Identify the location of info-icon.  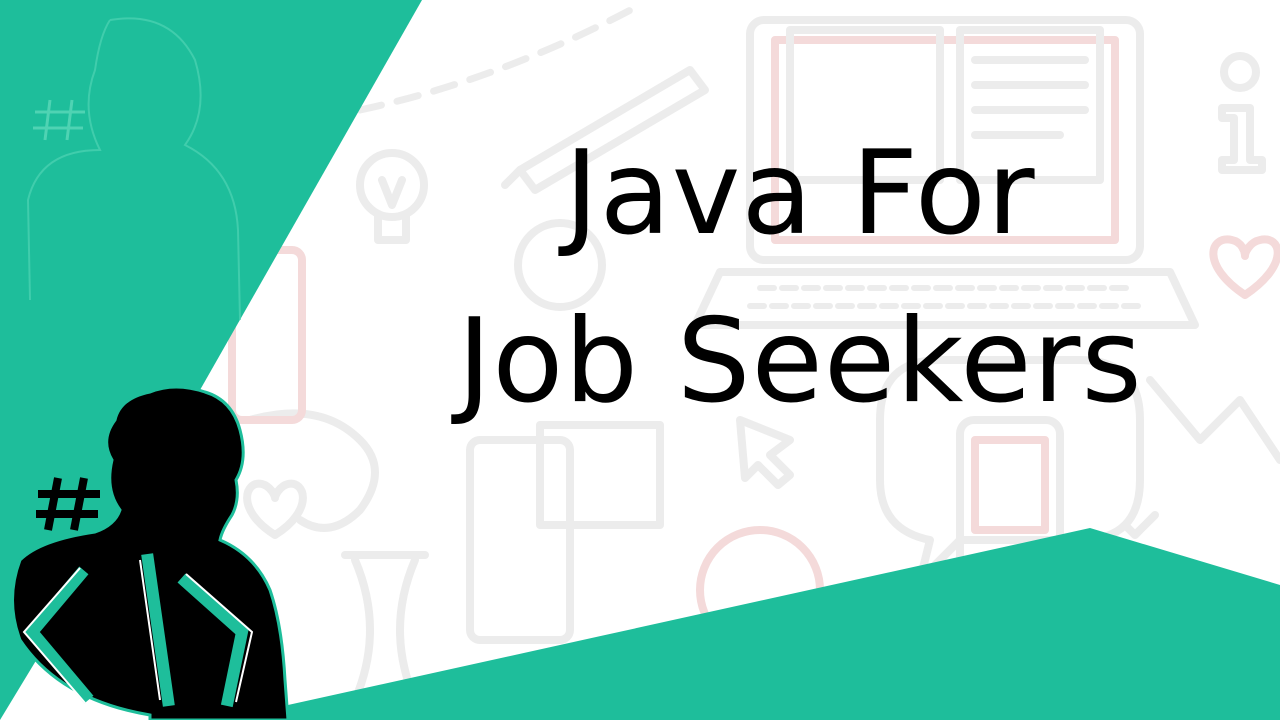
(1242, 113).